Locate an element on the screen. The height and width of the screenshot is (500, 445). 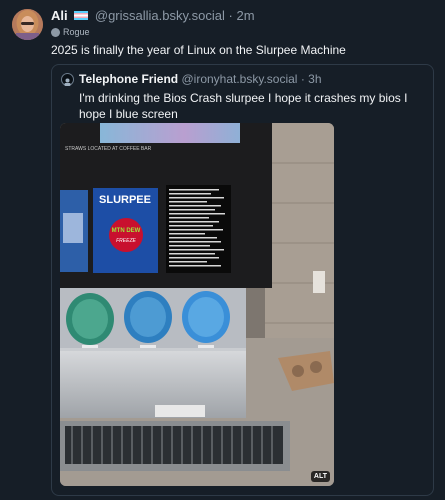
client-icon is located at coordinates (55, 32).